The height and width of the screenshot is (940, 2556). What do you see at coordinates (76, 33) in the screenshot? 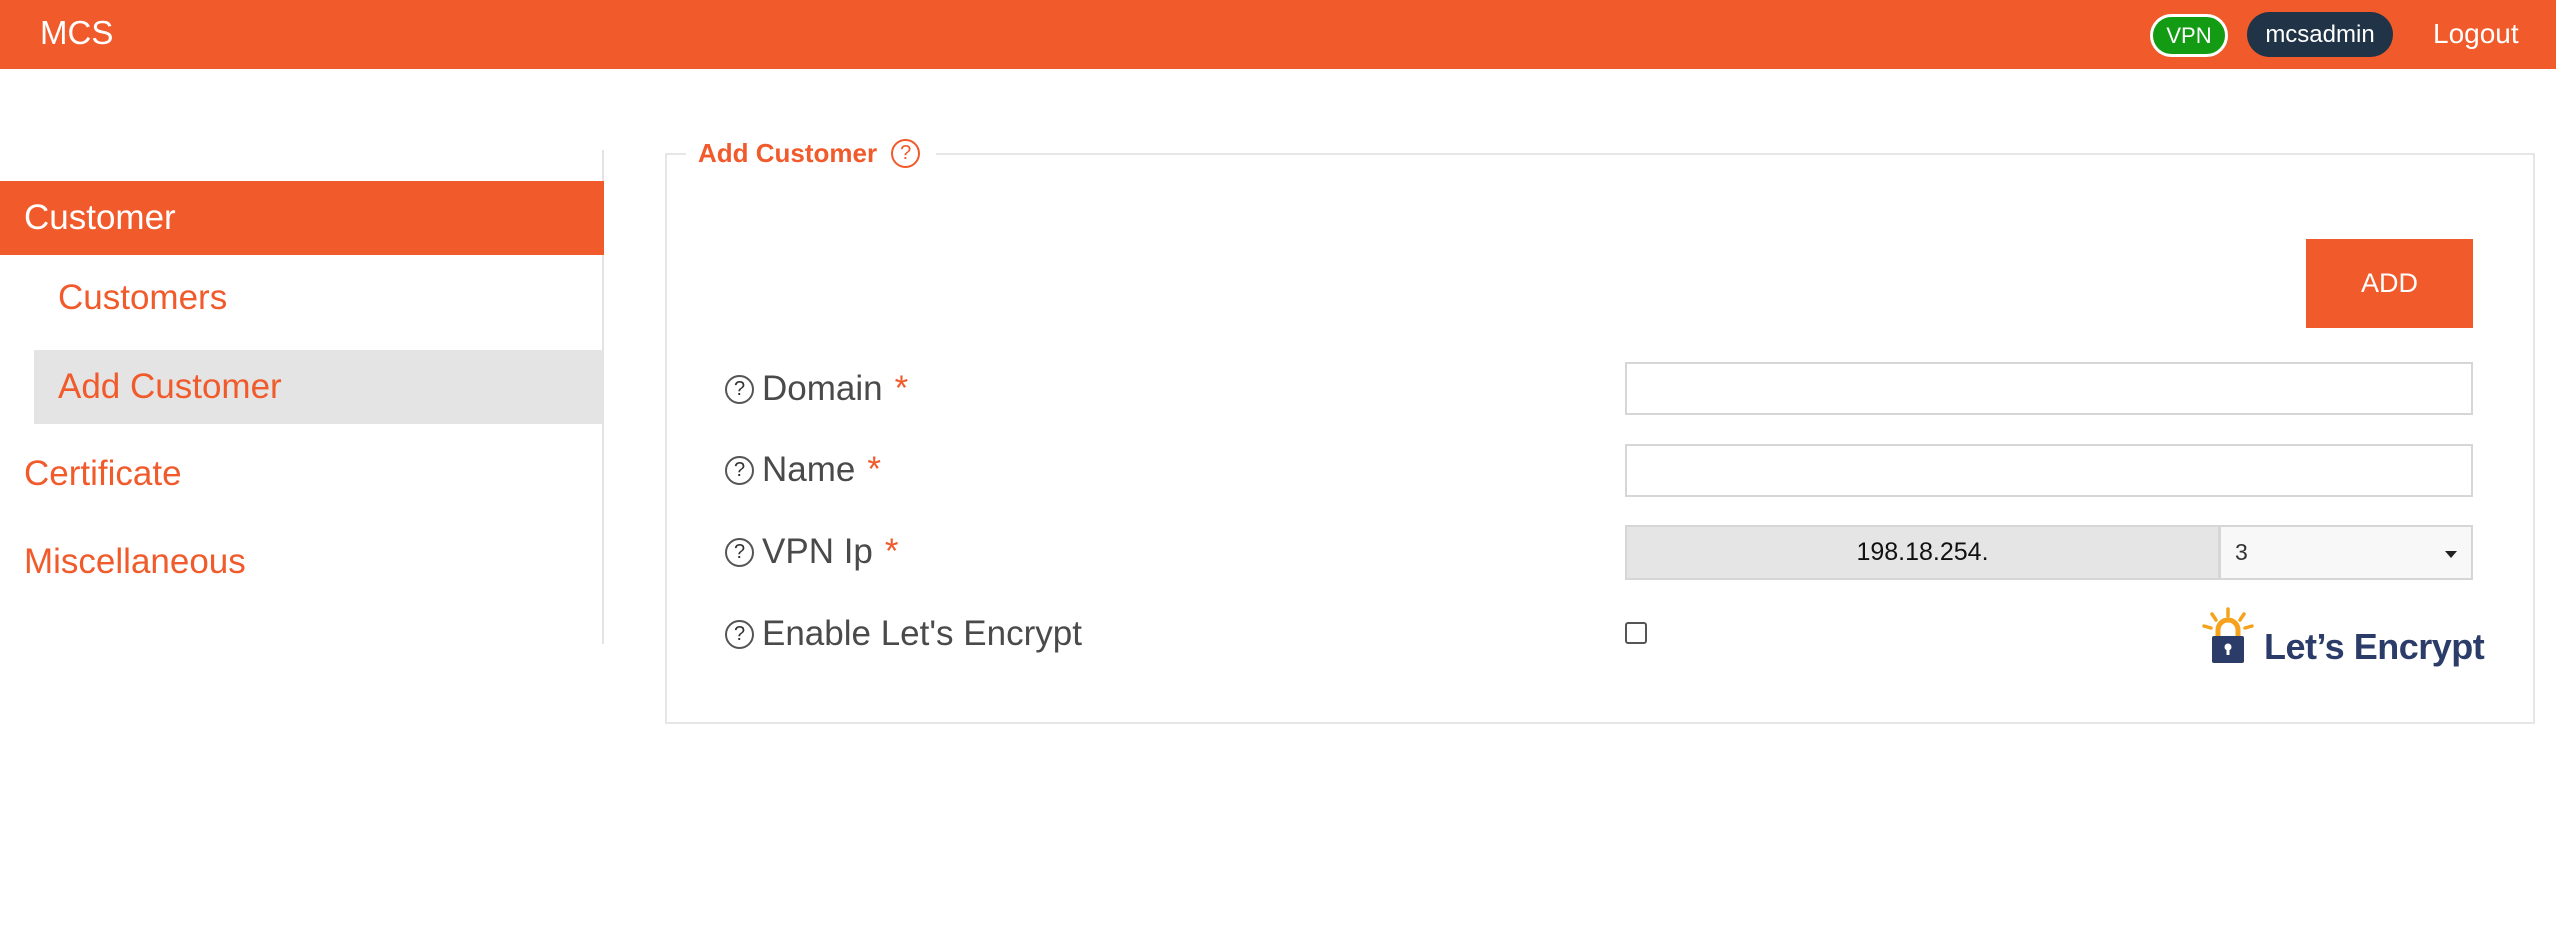
I see `brand-title: MCS` at bounding box center [76, 33].